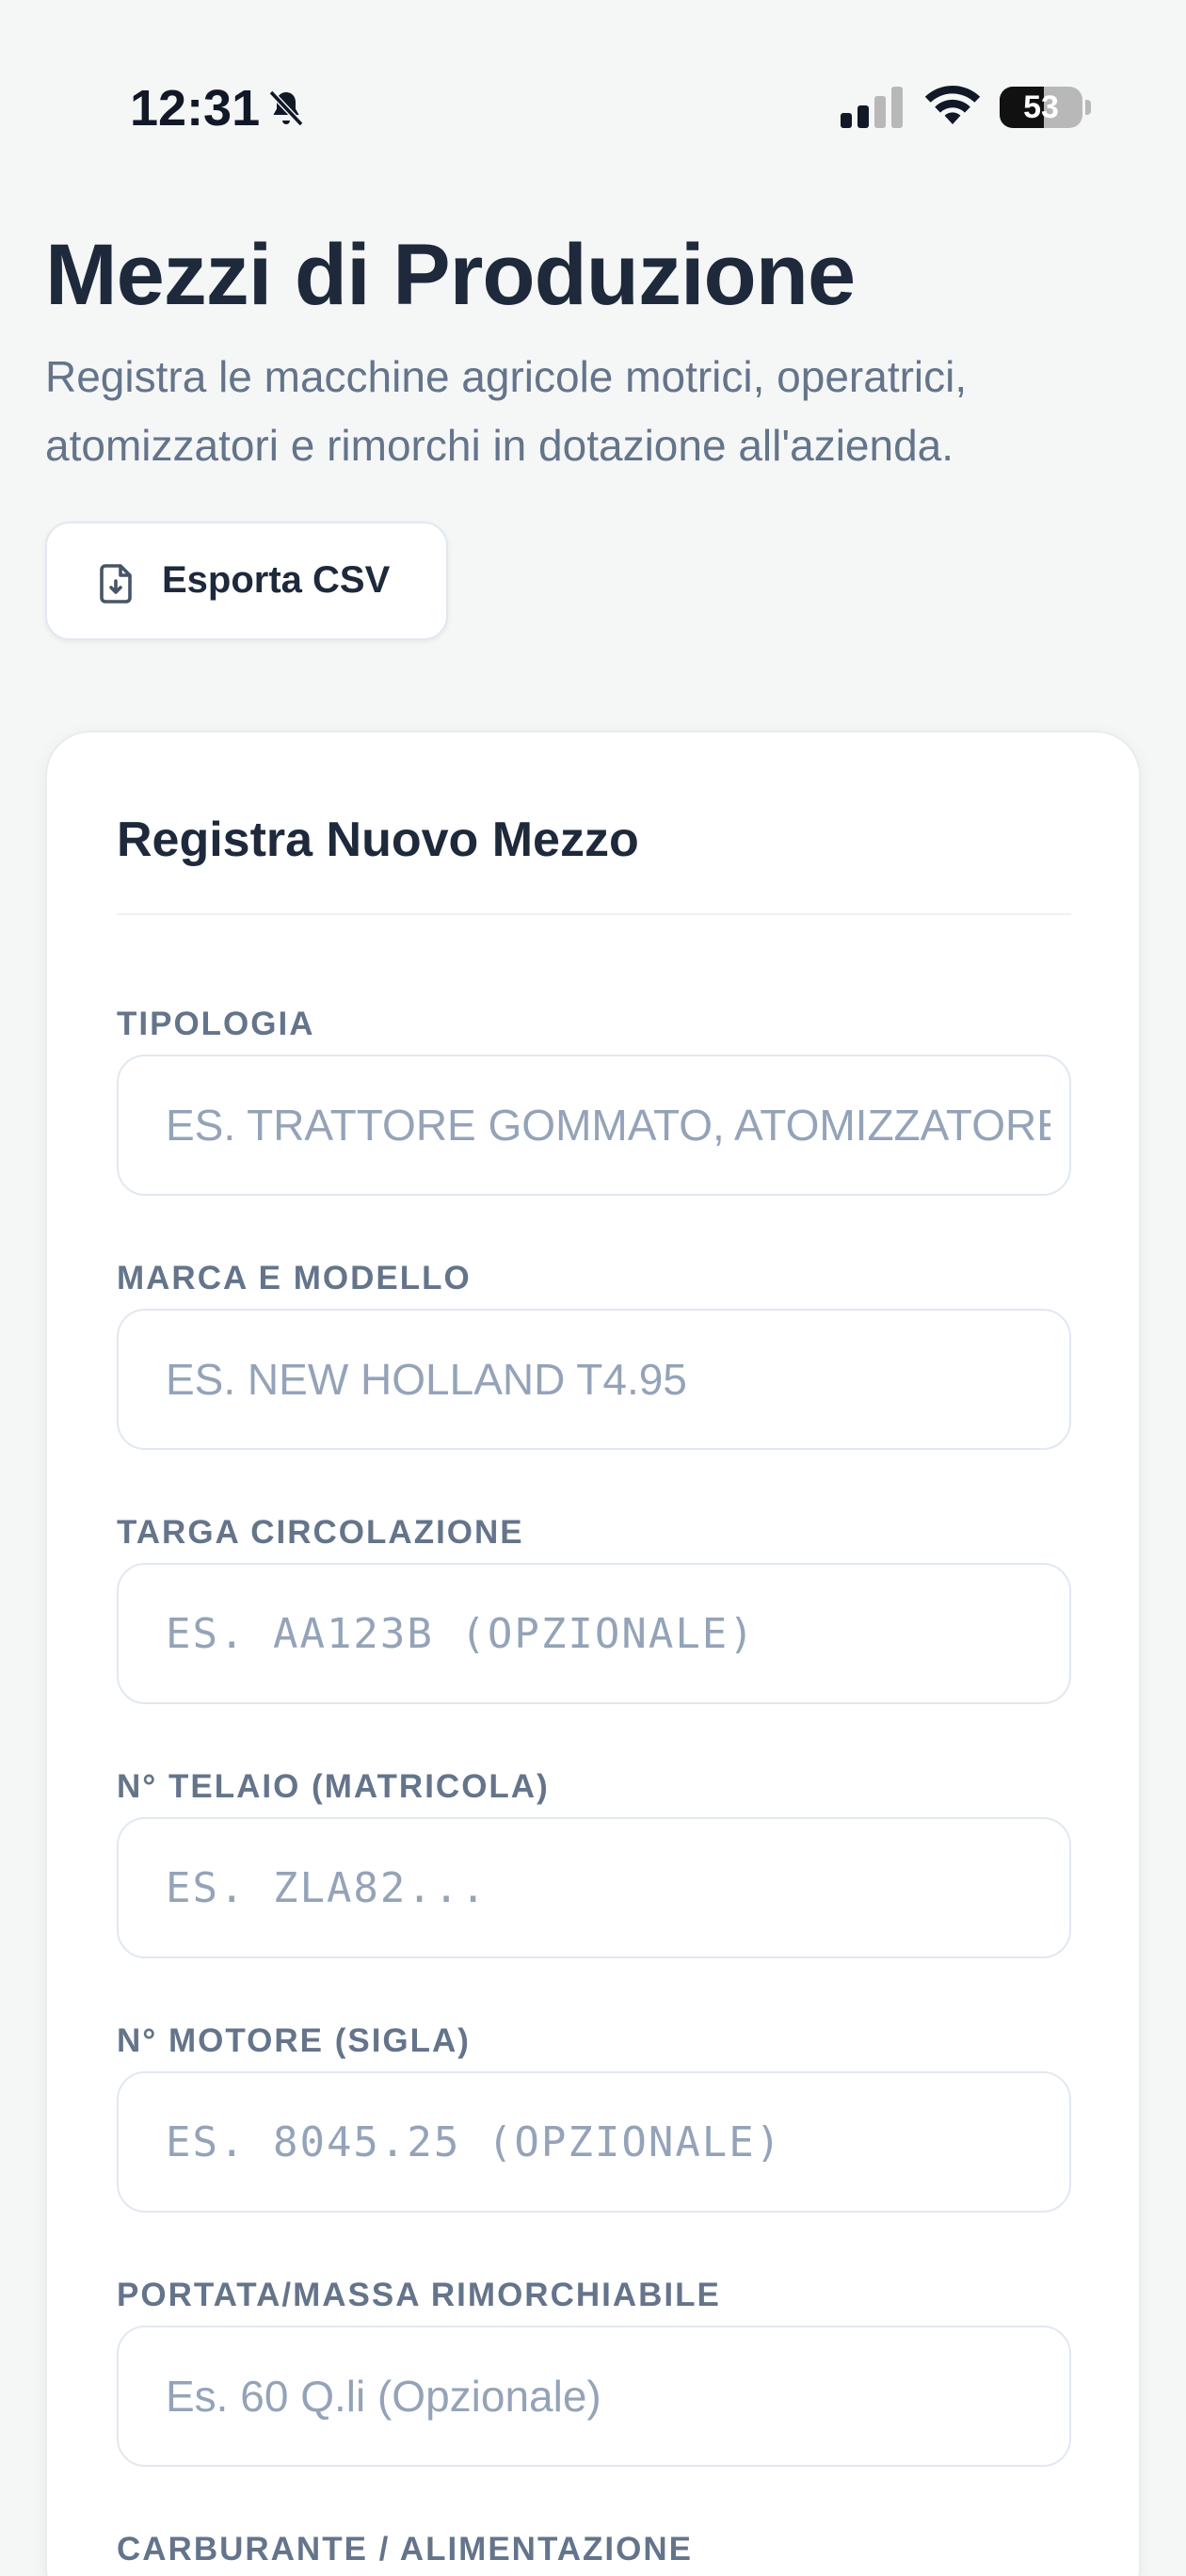 This screenshot has height=2576, width=1186. What do you see at coordinates (195, 108) in the screenshot?
I see `status-time: 12:31` at bounding box center [195, 108].